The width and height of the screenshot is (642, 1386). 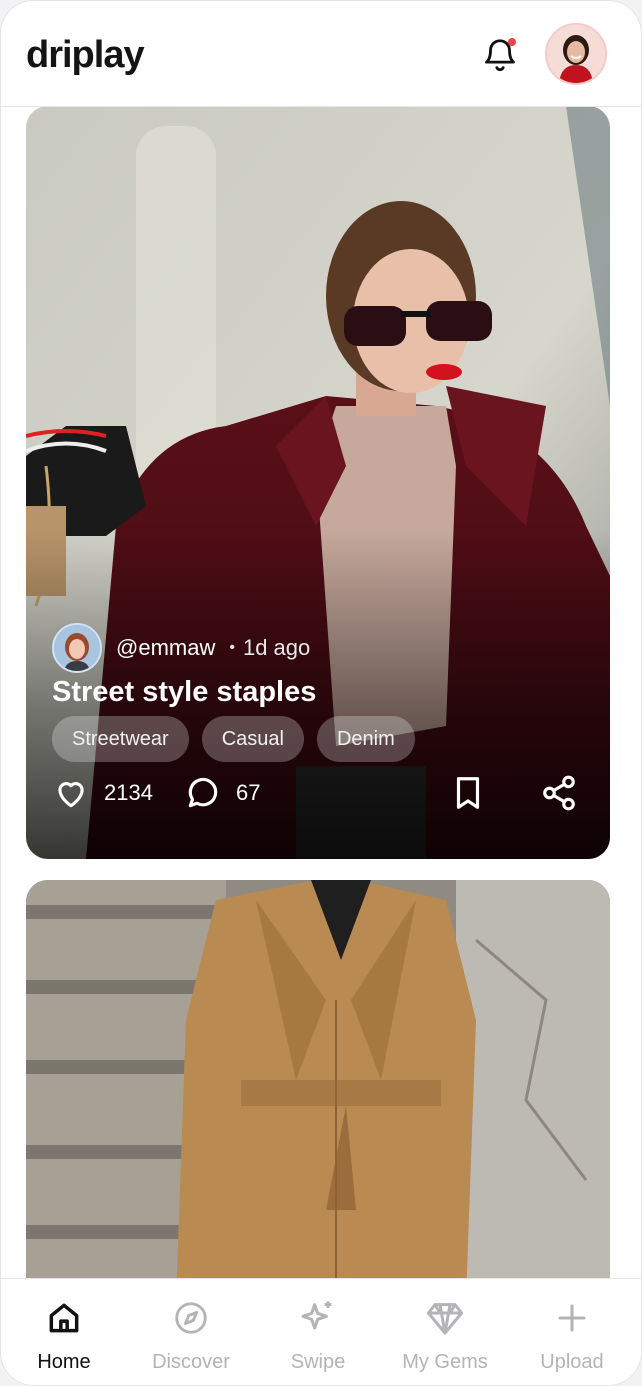 I want to click on bottom-tab-bar: Home Discover Swipe My Gems Upload, so click(x=321, y=1331).